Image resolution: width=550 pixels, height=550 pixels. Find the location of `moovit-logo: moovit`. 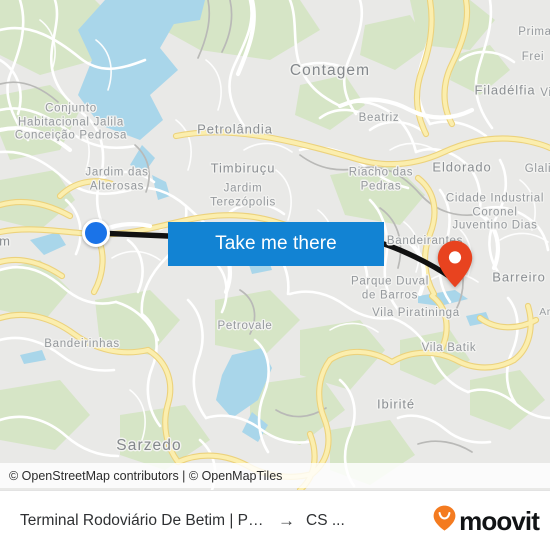

moovit-logo: moovit is located at coordinates (486, 520).